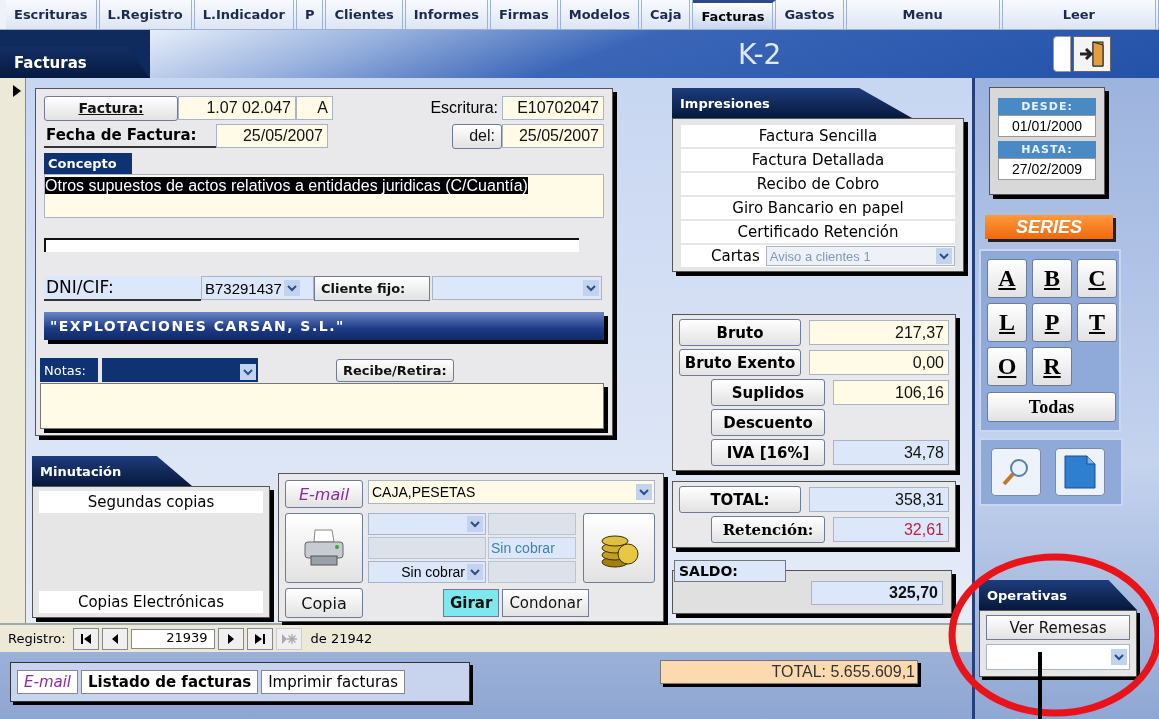 Image resolution: width=1159 pixels, height=719 pixels. What do you see at coordinates (111, 108) in the screenshot?
I see `factura-button: Factura:` at bounding box center [111, 108].